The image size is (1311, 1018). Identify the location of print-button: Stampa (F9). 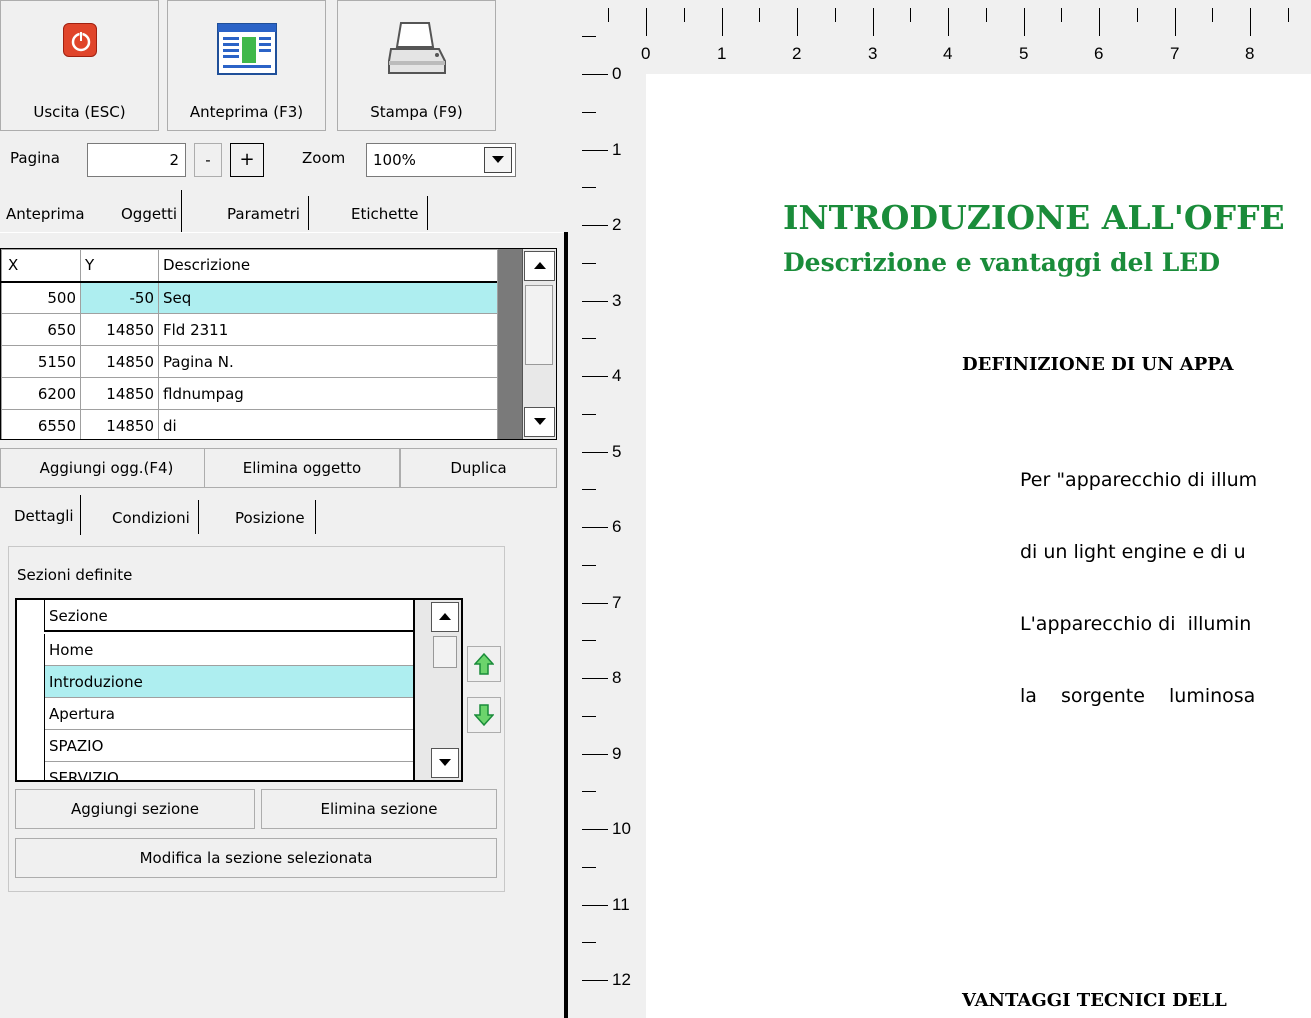
(416, 65).